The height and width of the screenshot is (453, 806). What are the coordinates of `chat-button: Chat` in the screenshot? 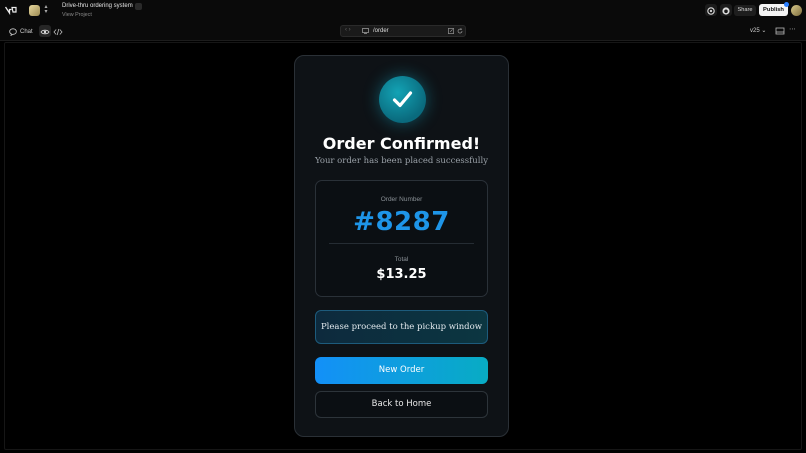 It's located at (21, 31).